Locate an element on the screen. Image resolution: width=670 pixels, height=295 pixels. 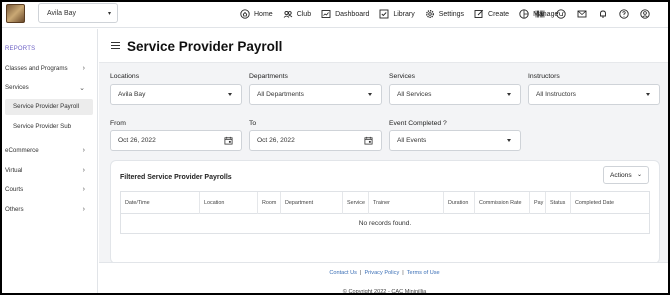
page-title: Service Provider Payroll is located at coordinates (205, 46).